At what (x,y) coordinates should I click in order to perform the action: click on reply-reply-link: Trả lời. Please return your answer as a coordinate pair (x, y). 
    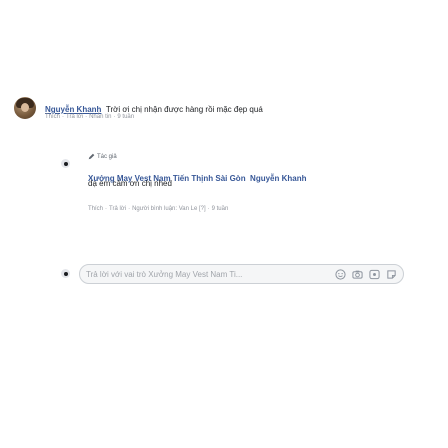
    Looking at the image, I should click on (117, 209).